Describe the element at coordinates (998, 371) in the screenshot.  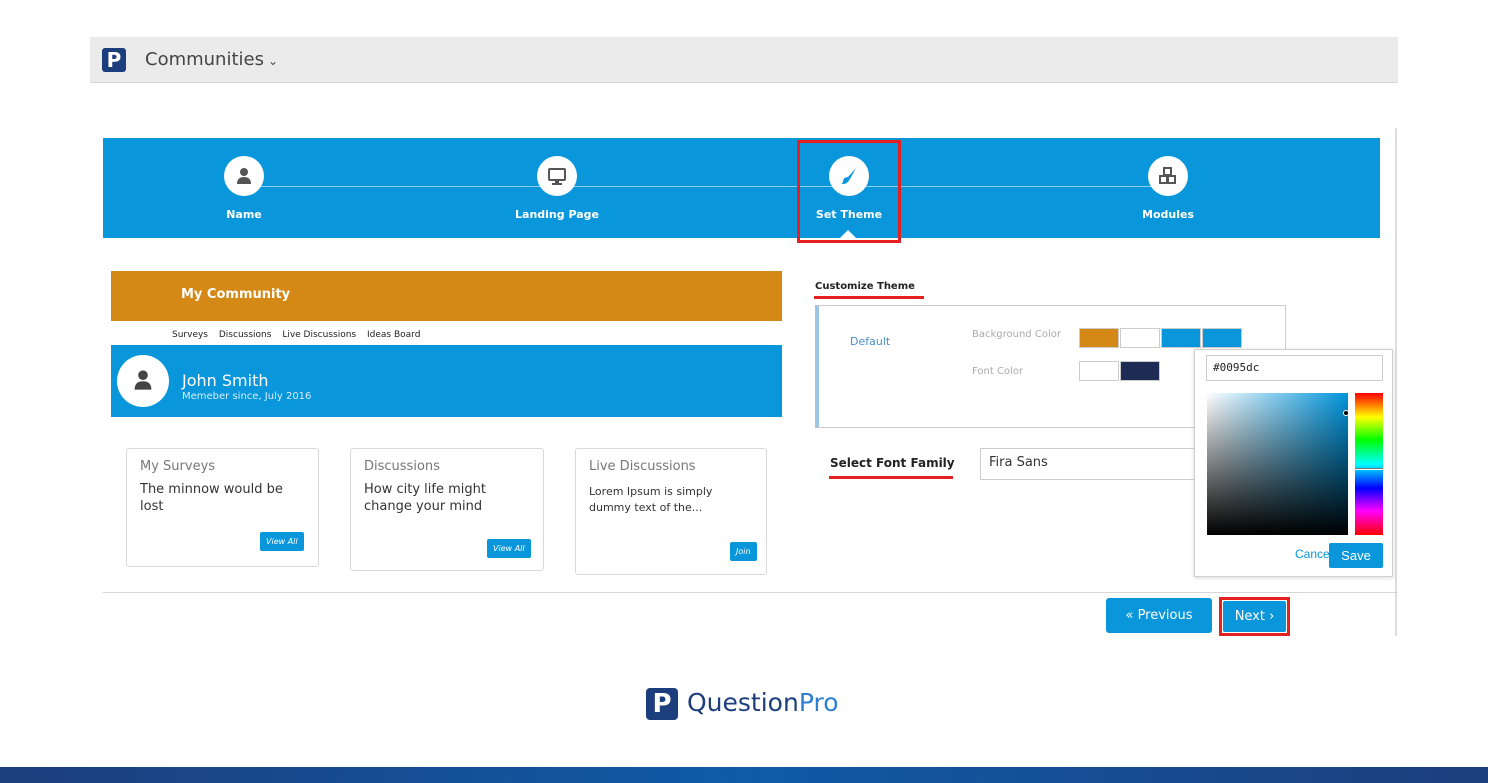
I see `font-color-label: Font Color` at that location.